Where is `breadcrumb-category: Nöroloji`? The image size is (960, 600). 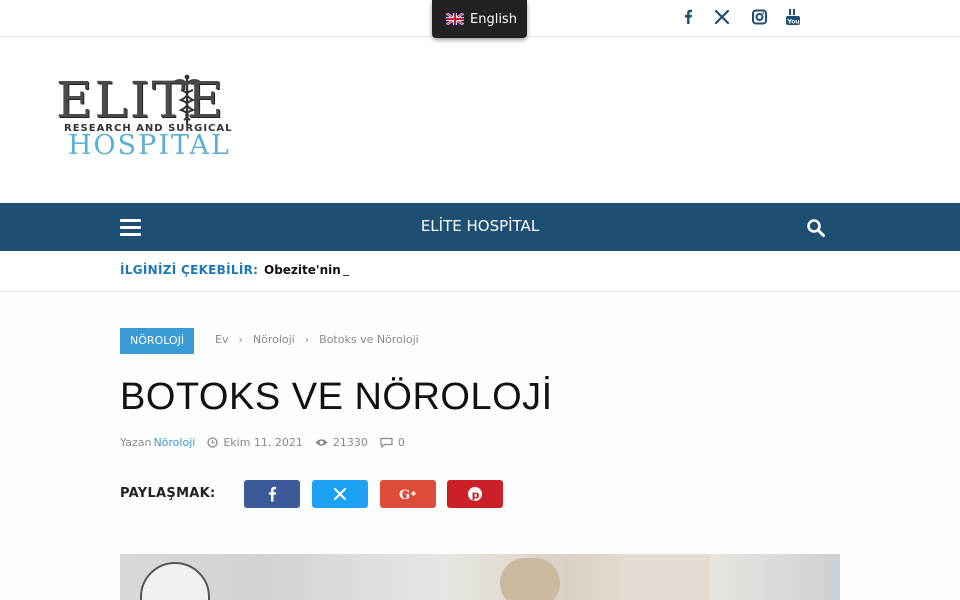
breadcrumb-category: Nöroloji is located at coordinates (274, 339).